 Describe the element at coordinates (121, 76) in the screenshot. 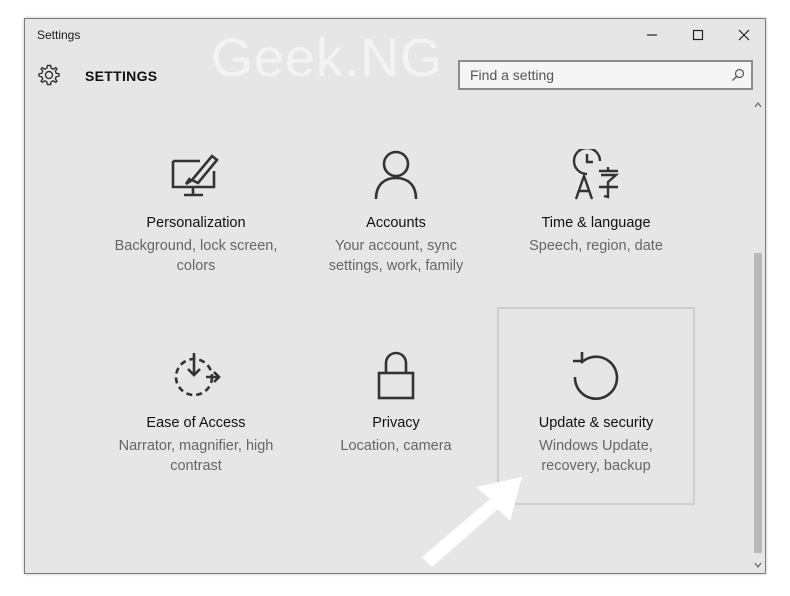

I see `page-title: SETTINGS` at that location.